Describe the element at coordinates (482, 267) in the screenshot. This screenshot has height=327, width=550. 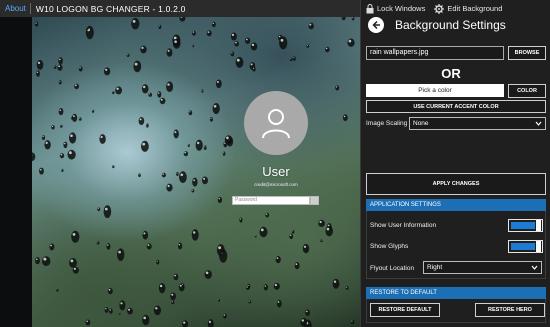
I see `flyout-location-select: Right` at that location.